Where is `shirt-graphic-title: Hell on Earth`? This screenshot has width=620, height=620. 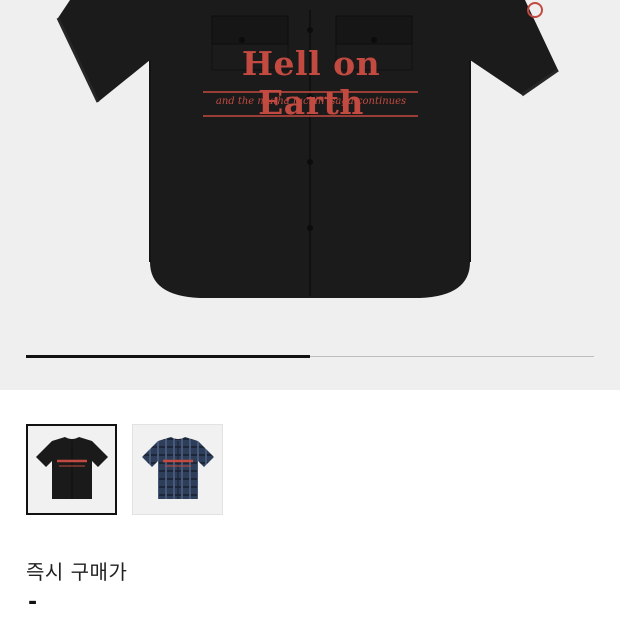
shirt-graphic-title: Hell on Earth is located at coordinates (311, 83).